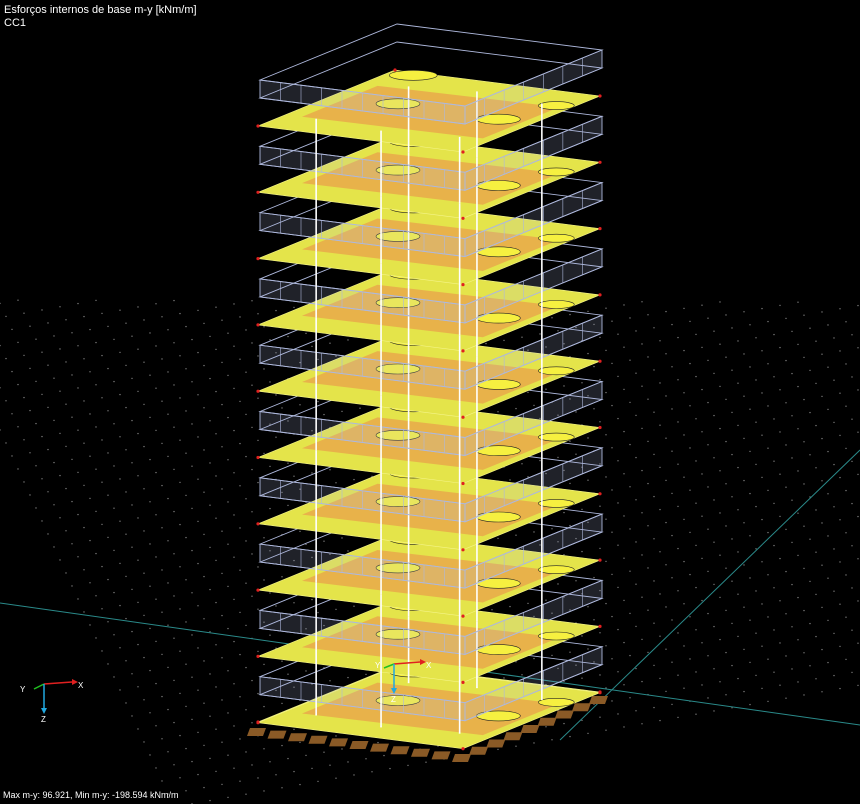 The height and width of the screenshot is (804, 860). Describe the element at coordinates (15, 23) in the screenshot. I see `load-case-label: CC1` at that location.